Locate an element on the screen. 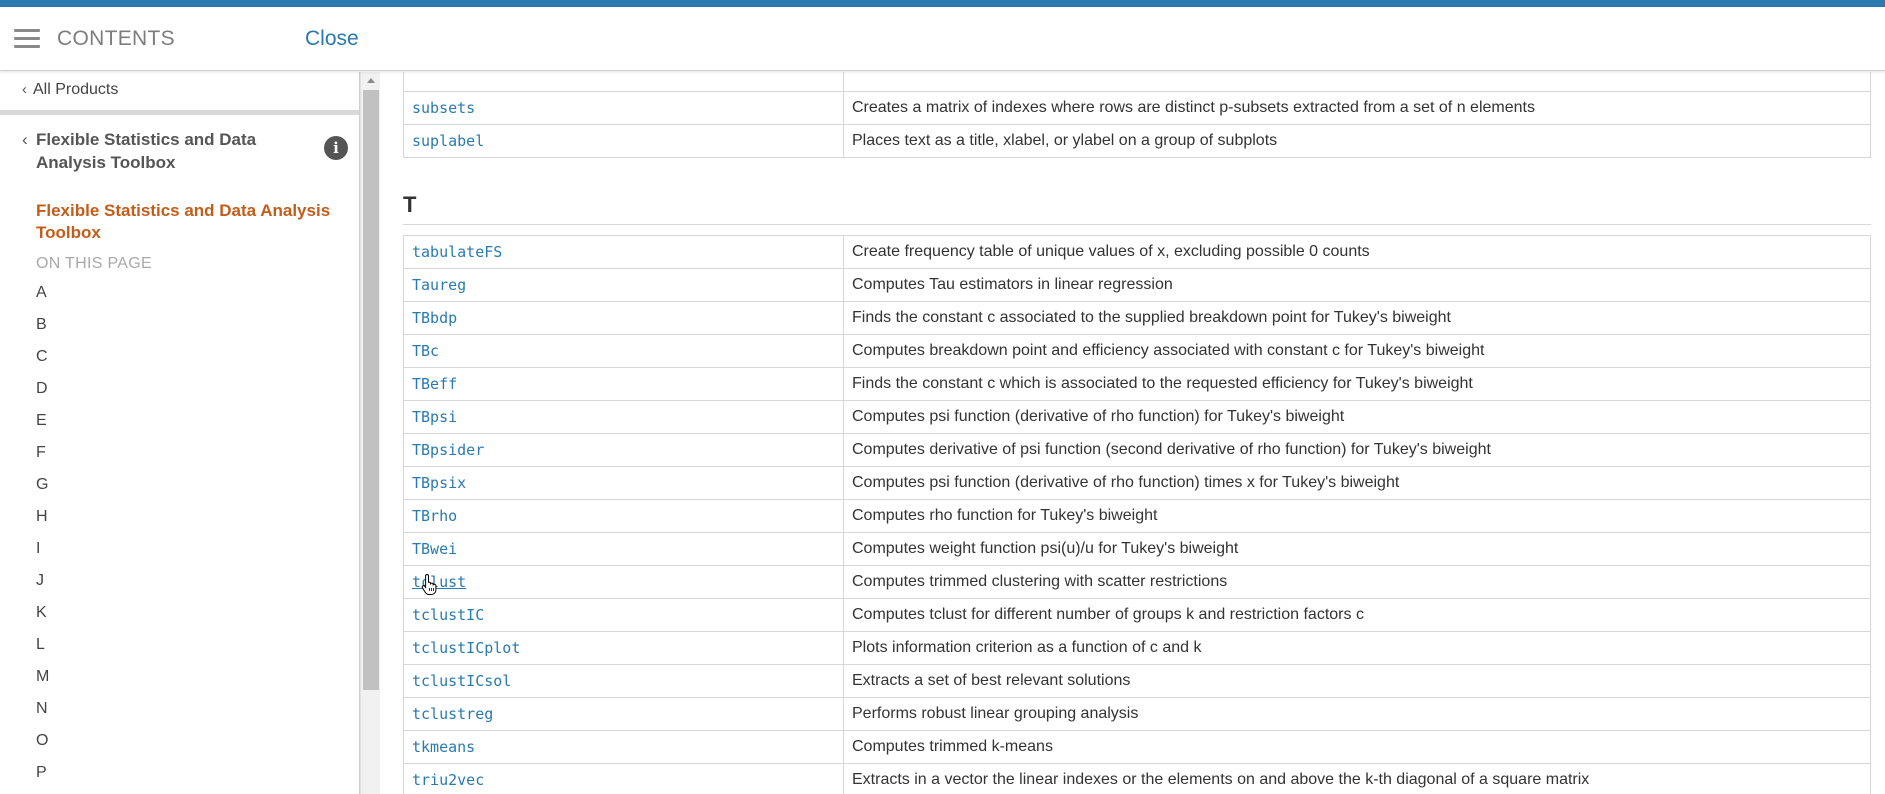  letter-link-o: O is located at coordinates (42, 746).